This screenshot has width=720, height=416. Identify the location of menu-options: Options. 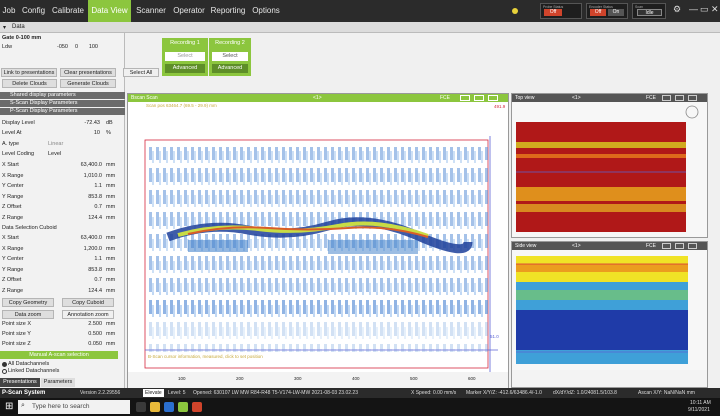
(266, 11).